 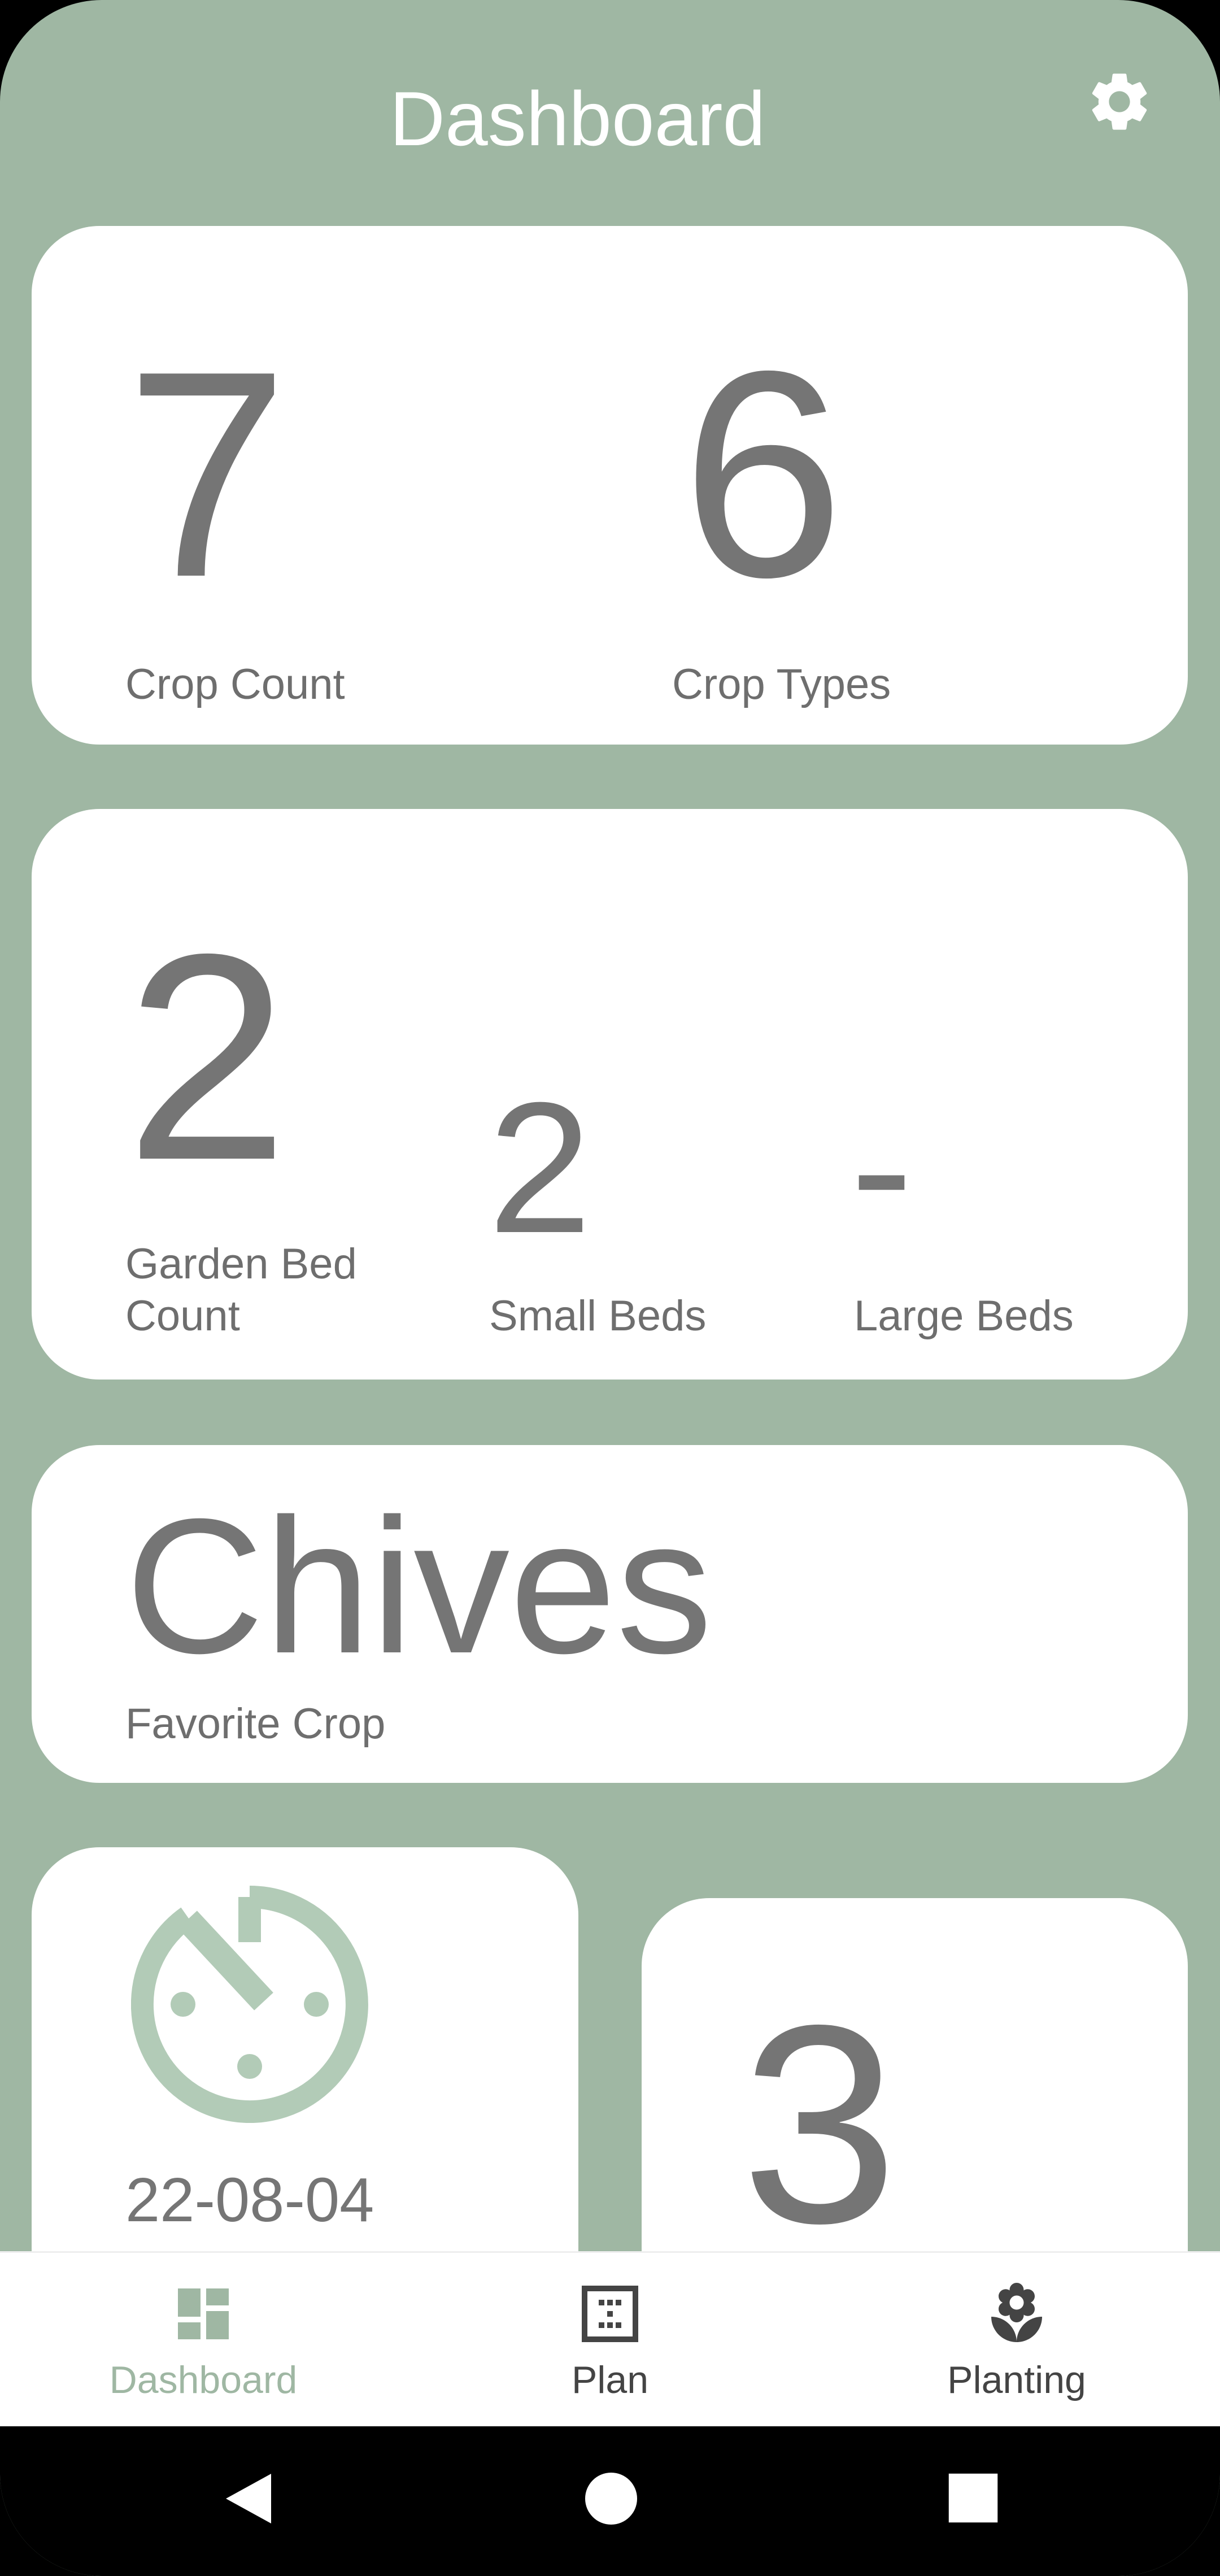 I want to click on nav-label-planting: Planting, so click(x=1016, y=2380).